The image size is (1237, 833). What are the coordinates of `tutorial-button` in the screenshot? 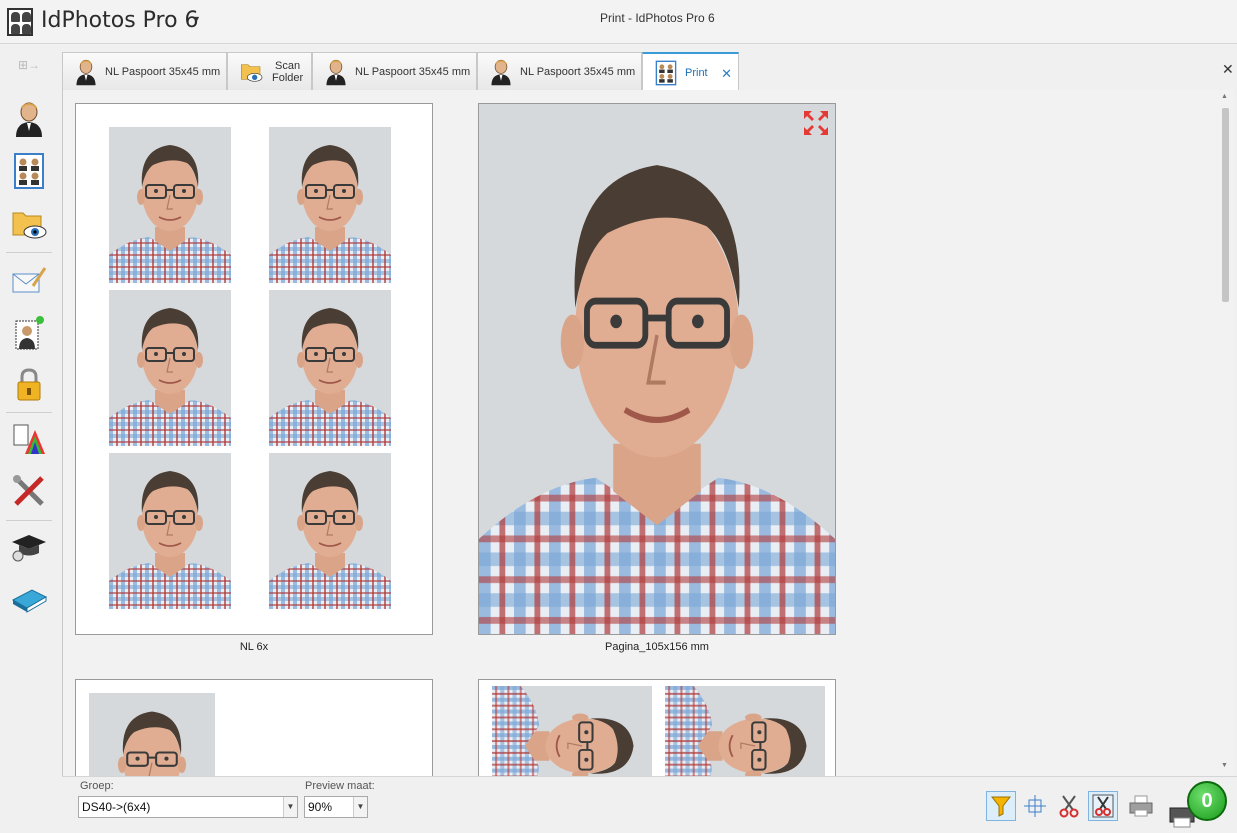 It's located at (29, 547).